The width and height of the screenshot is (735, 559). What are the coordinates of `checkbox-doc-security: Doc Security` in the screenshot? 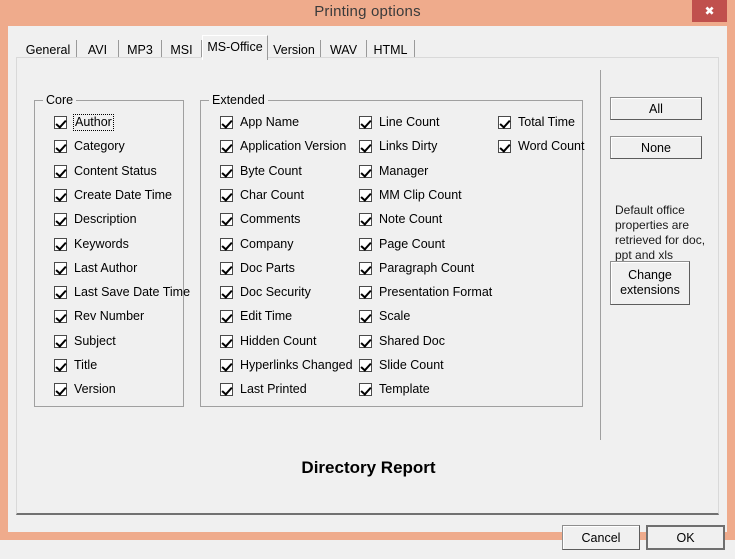 It's located at (265, 292).